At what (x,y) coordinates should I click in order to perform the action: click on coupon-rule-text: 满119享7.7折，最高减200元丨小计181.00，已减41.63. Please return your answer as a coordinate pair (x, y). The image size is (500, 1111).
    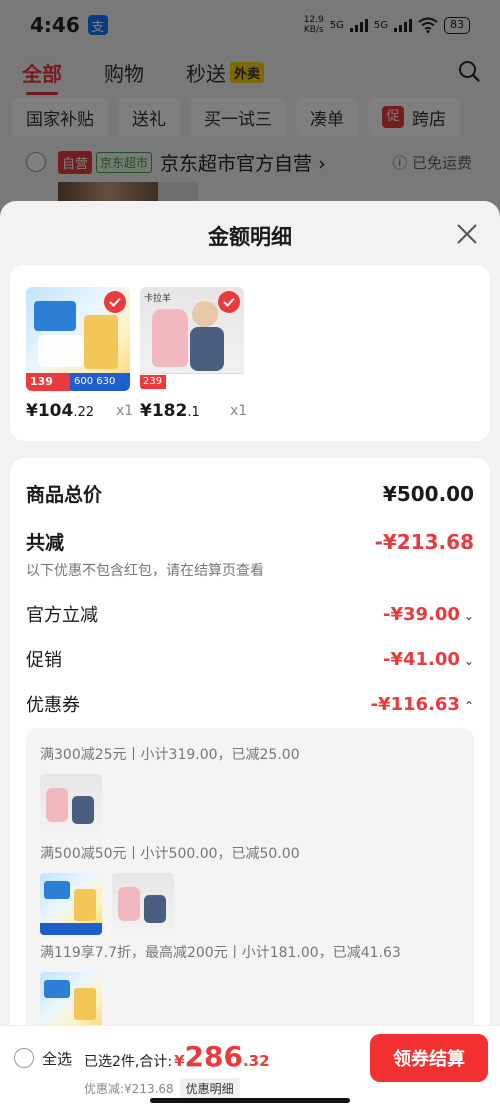
    Looking at the image, I should click on (220, 953).